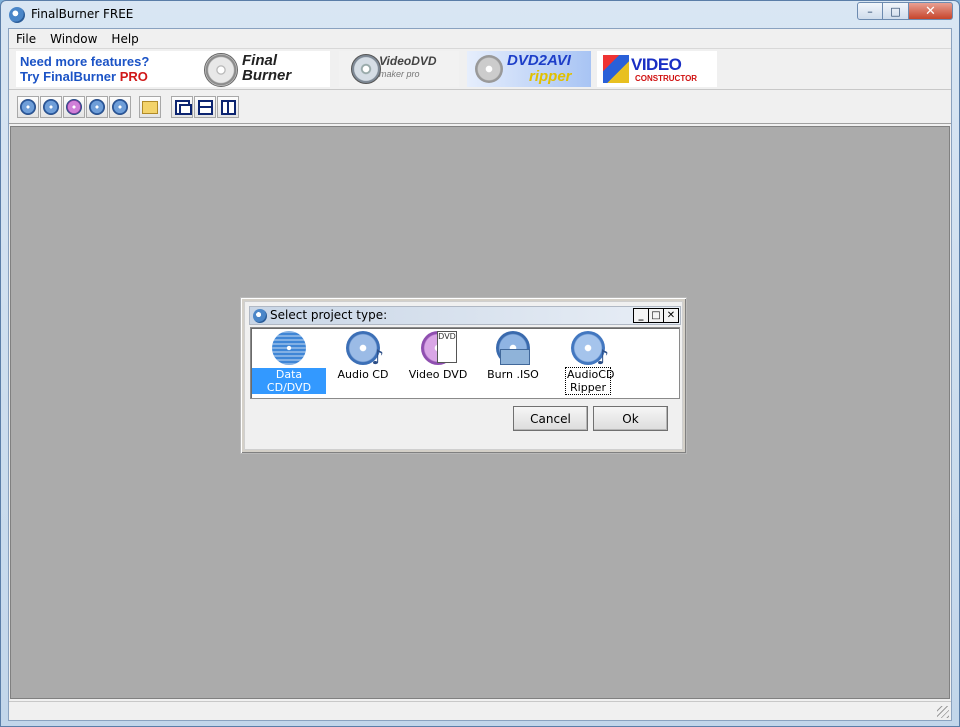  I want to click on window-title: FinalBurner FREE, so click(82, 14).